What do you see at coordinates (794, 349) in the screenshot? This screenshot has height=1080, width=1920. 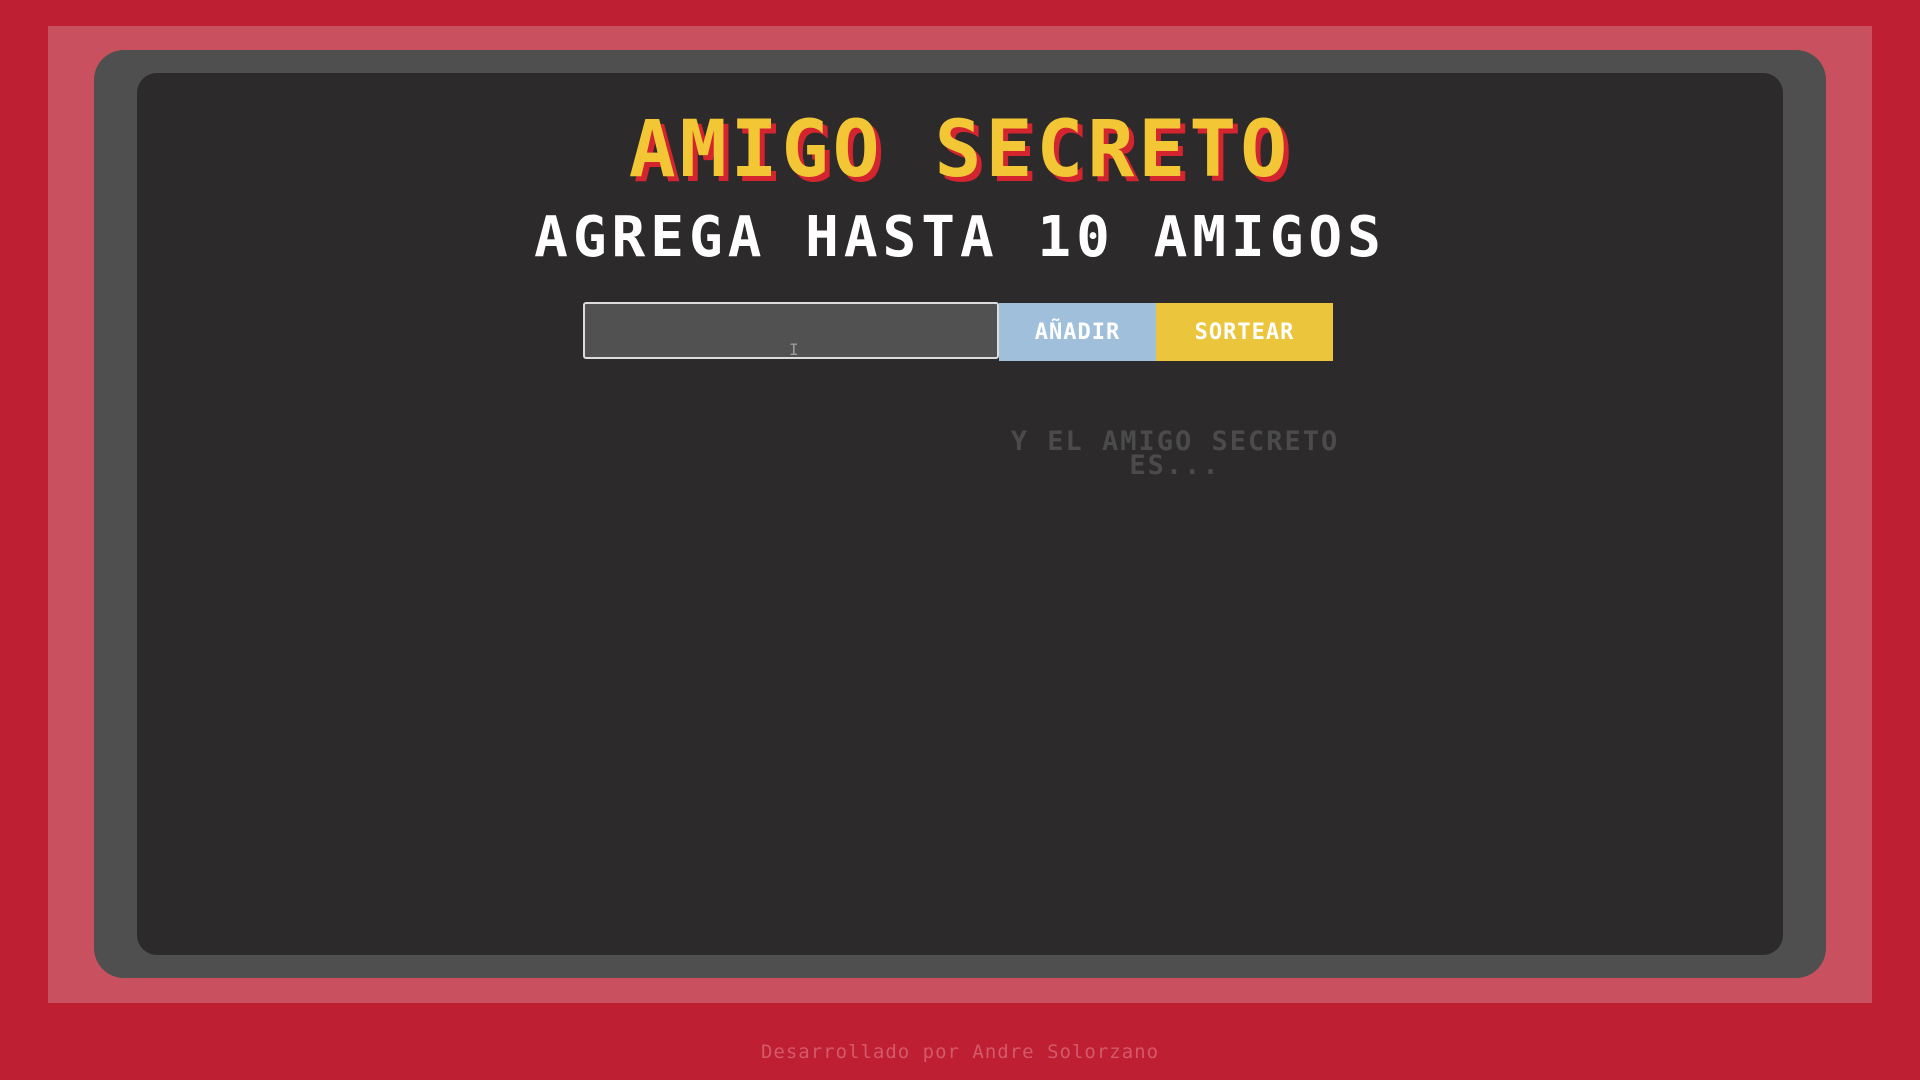 I see `text-cursor-icon: I` at bounding box center [794, 349].